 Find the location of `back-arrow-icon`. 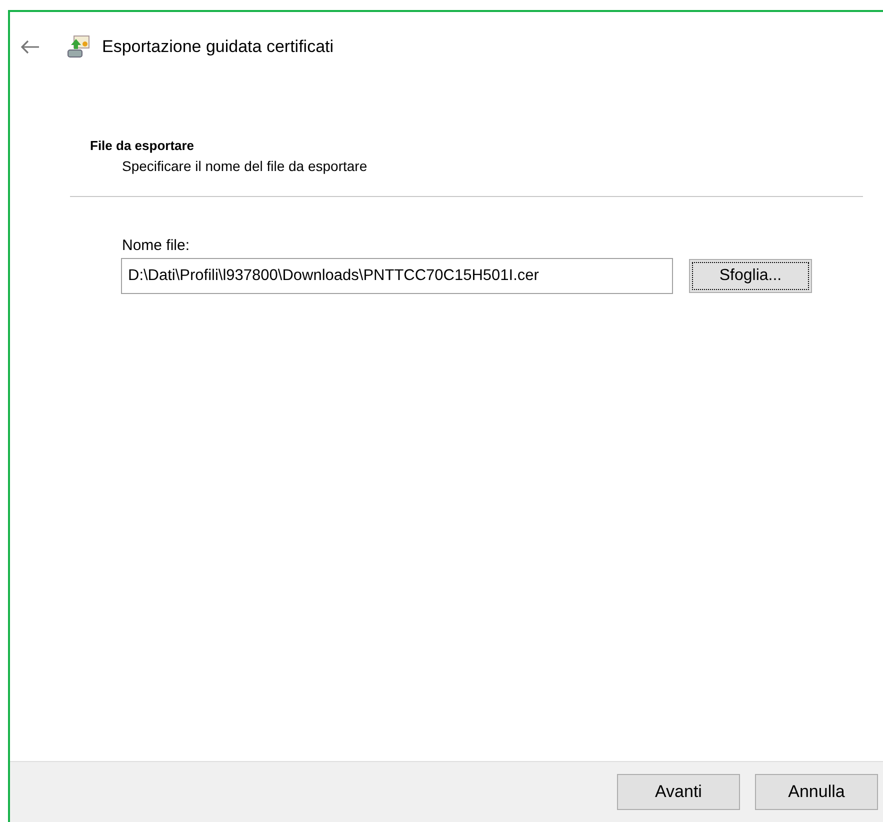

back-arrow-icon is located at coordinates (30, 47).